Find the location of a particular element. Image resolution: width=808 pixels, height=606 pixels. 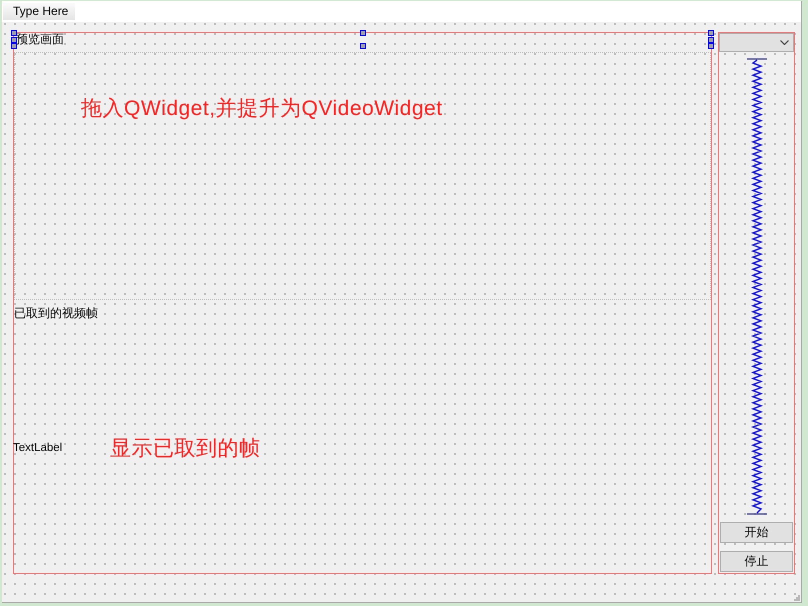

push-button: 开始 is located at coordinates (756, 532).